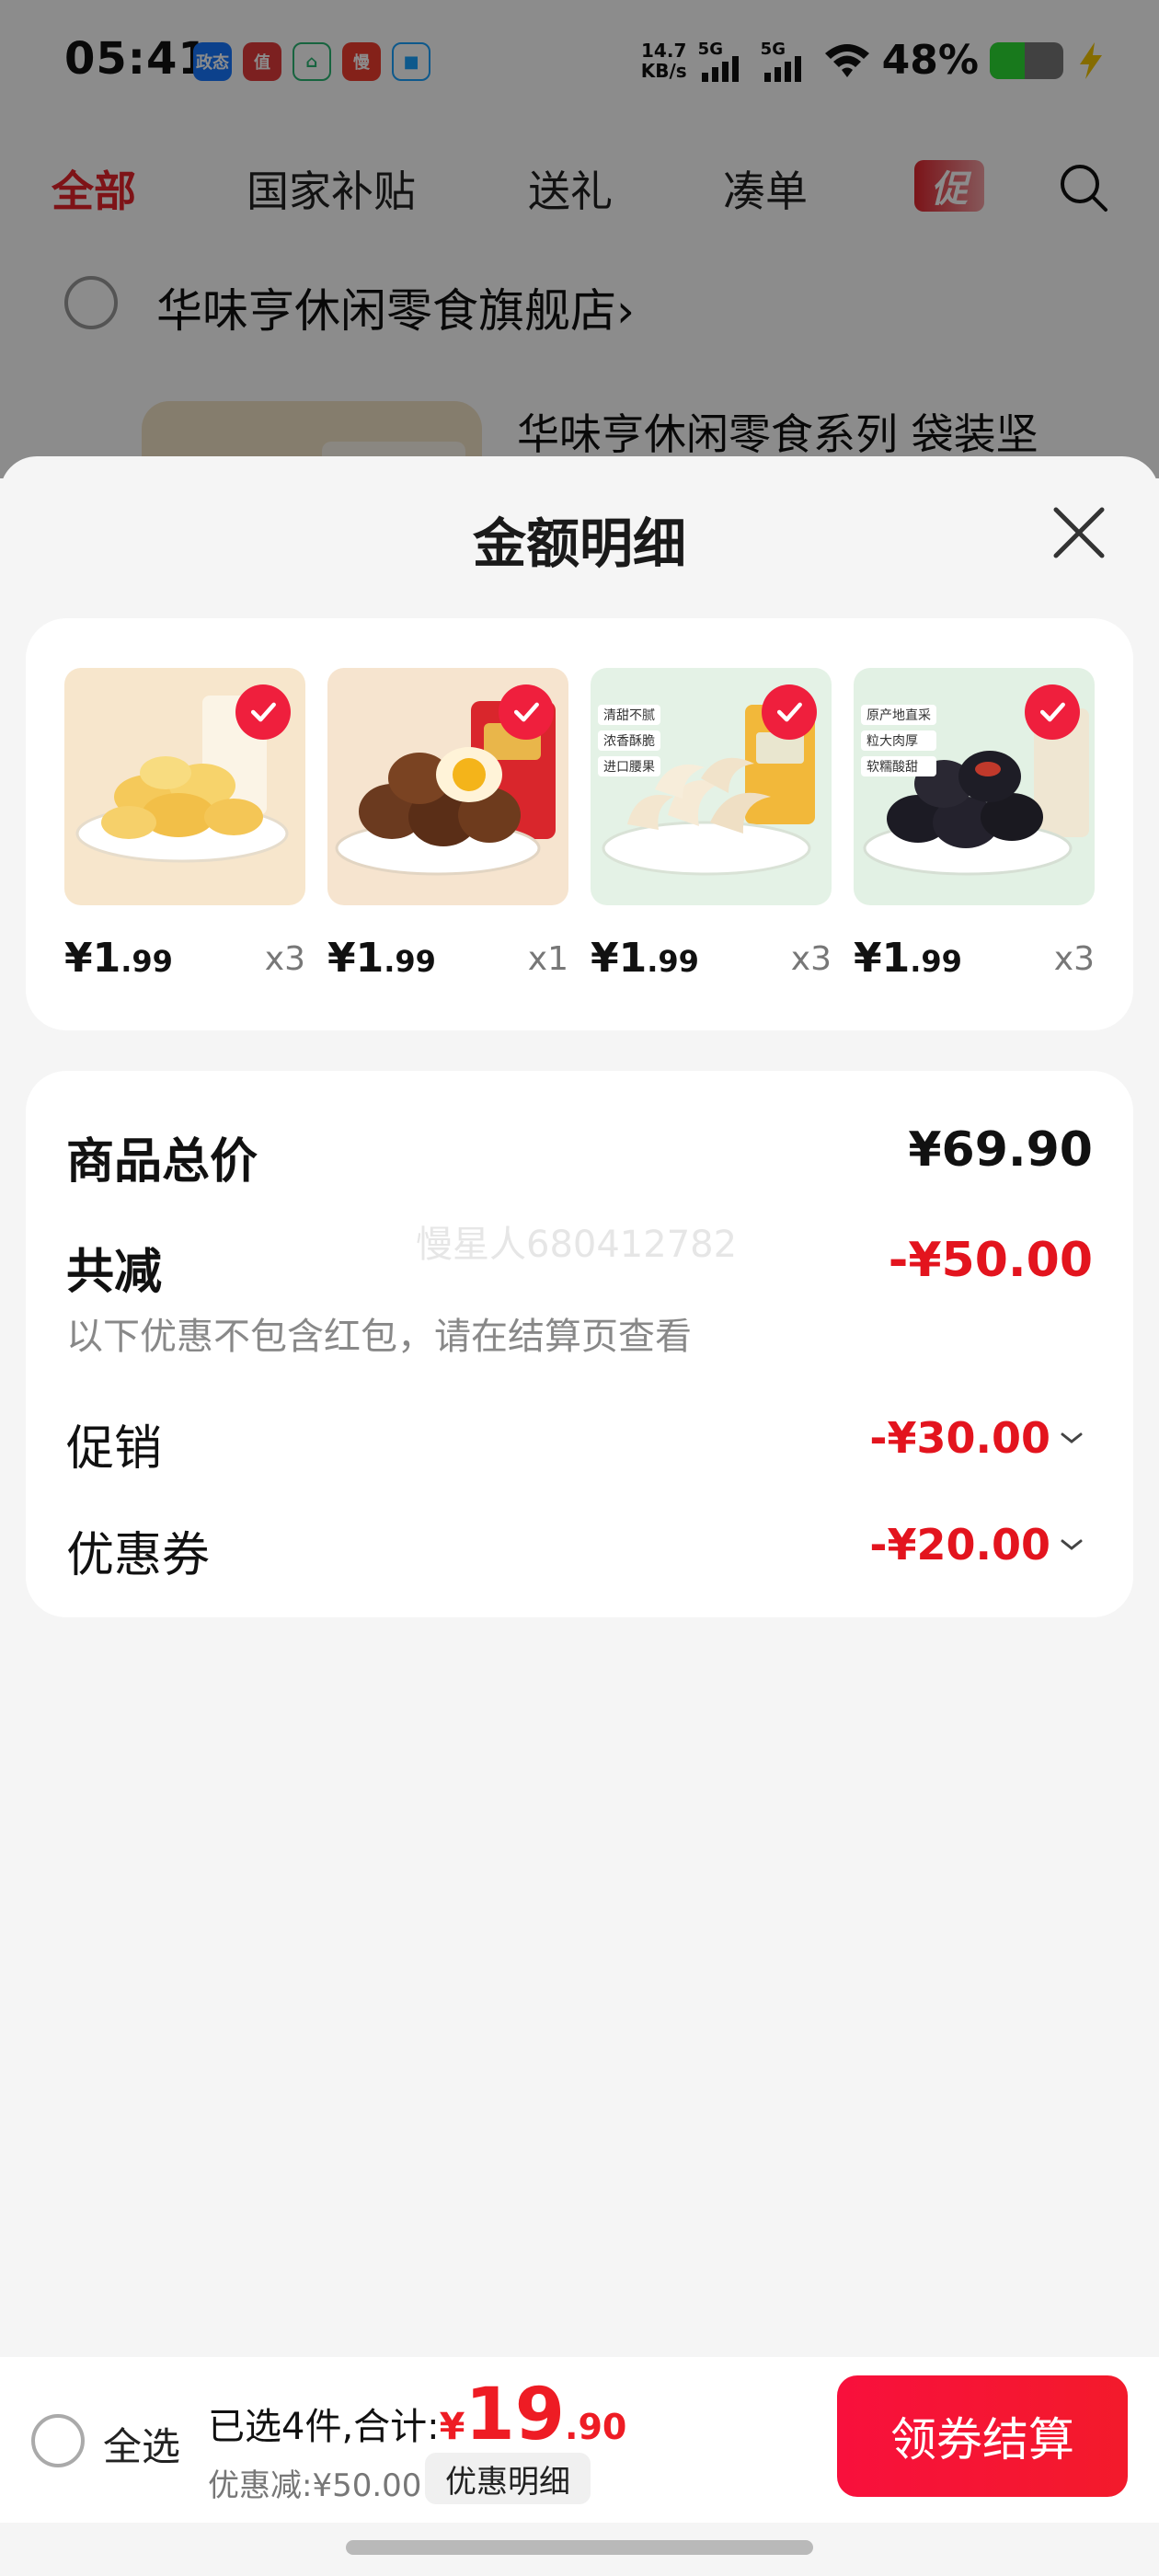  What do you see at coordinates (379, 1337) in the screenshot?
I see `reduction-note: 以下优惠不包含红包，请在结算页查看` at bounding box center [379, 1337].